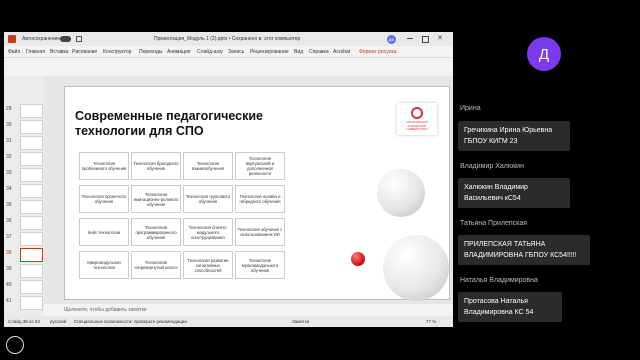  I want to click on thumb-number: 39, so click(9, 269).